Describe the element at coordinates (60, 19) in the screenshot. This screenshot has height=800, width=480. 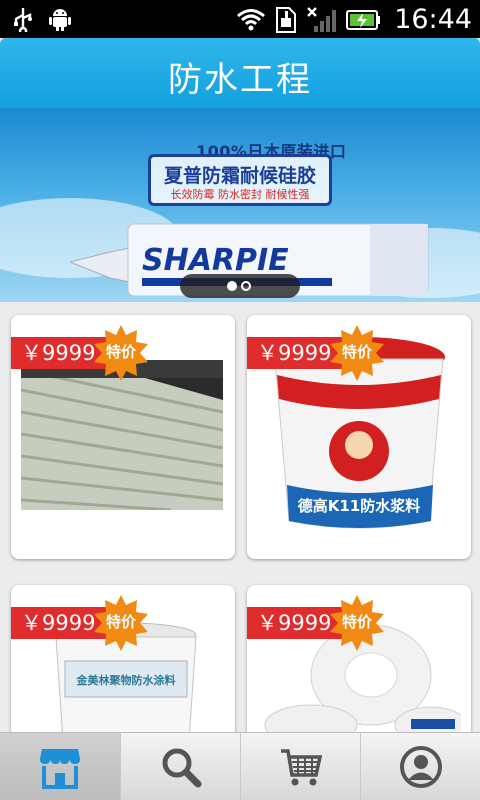
I see `android-debug-icon` at that location.